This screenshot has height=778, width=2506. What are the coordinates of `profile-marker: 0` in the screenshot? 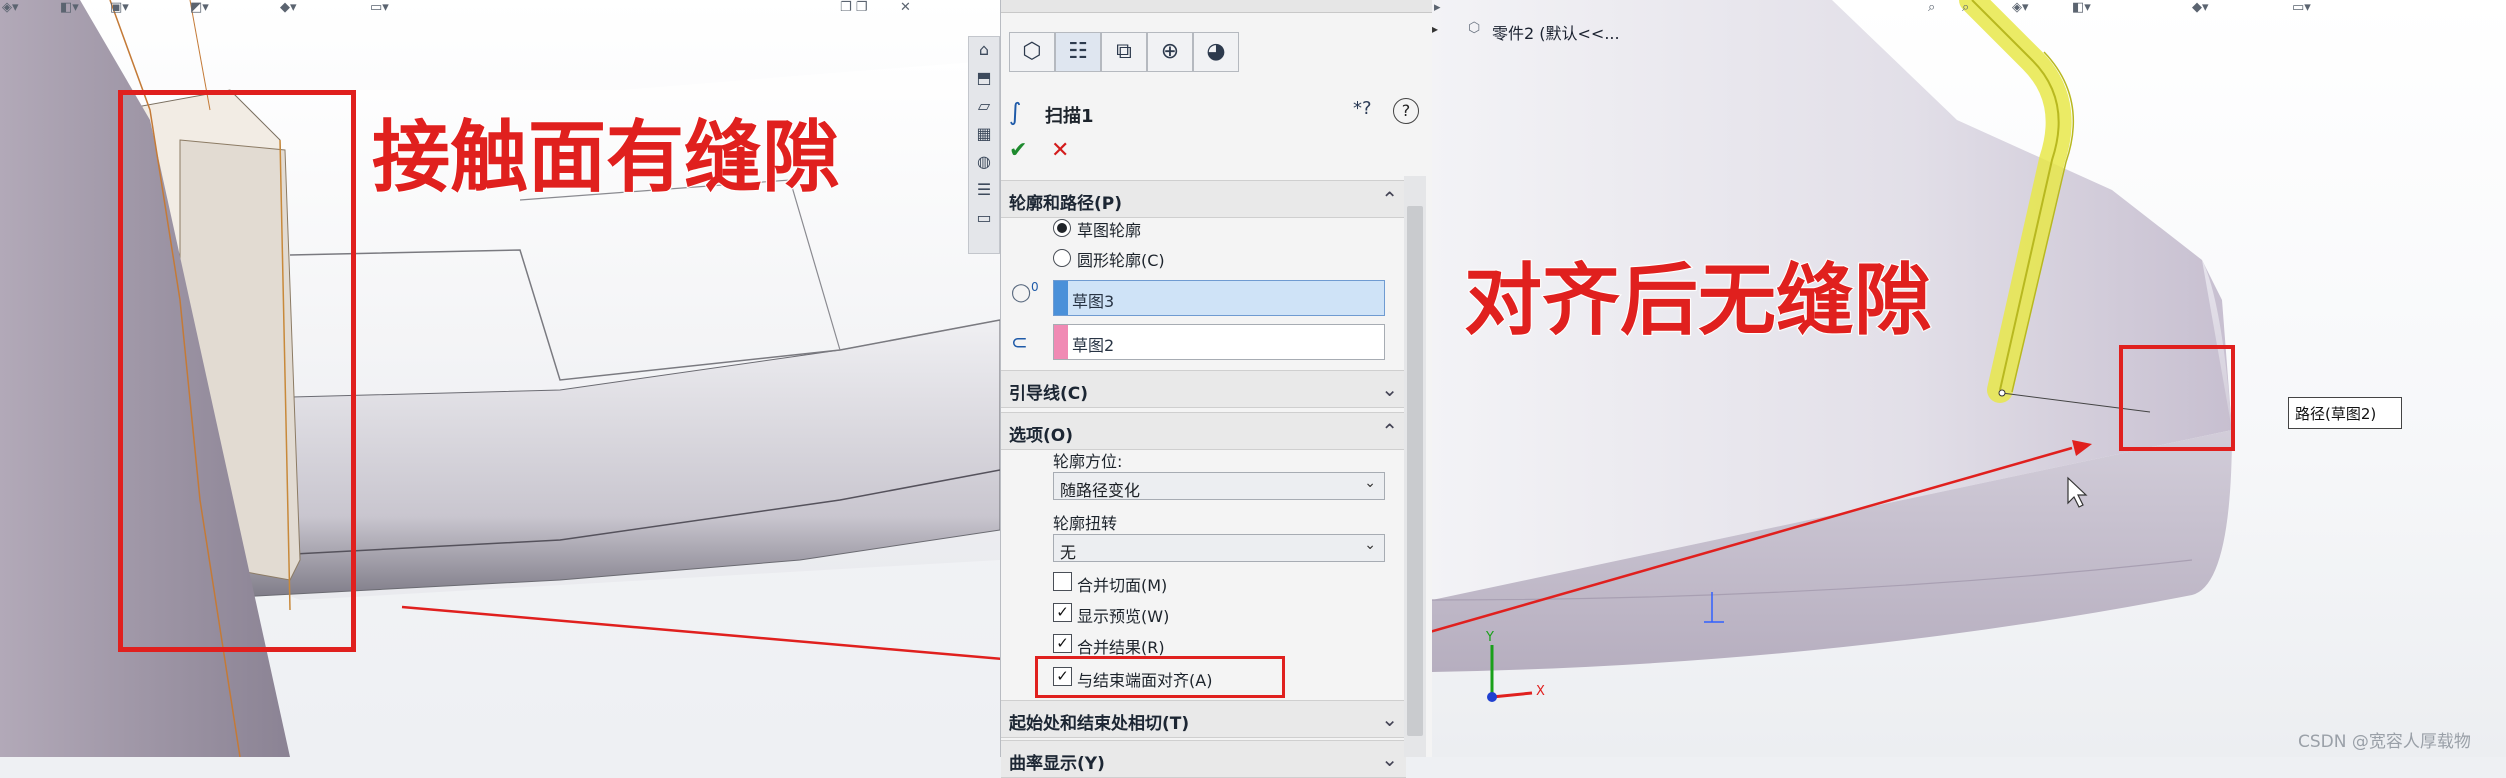 It's located at (1035, 287).